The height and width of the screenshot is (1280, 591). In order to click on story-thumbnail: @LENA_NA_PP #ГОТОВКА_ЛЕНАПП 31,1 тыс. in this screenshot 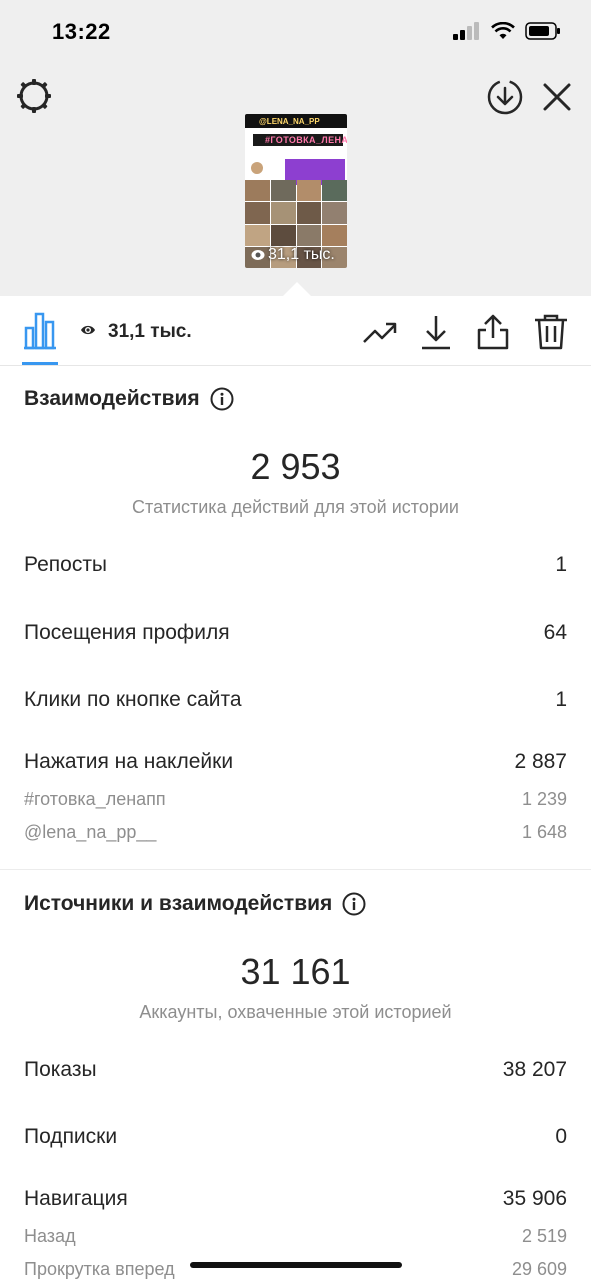, I will do `click(296, 191)`.